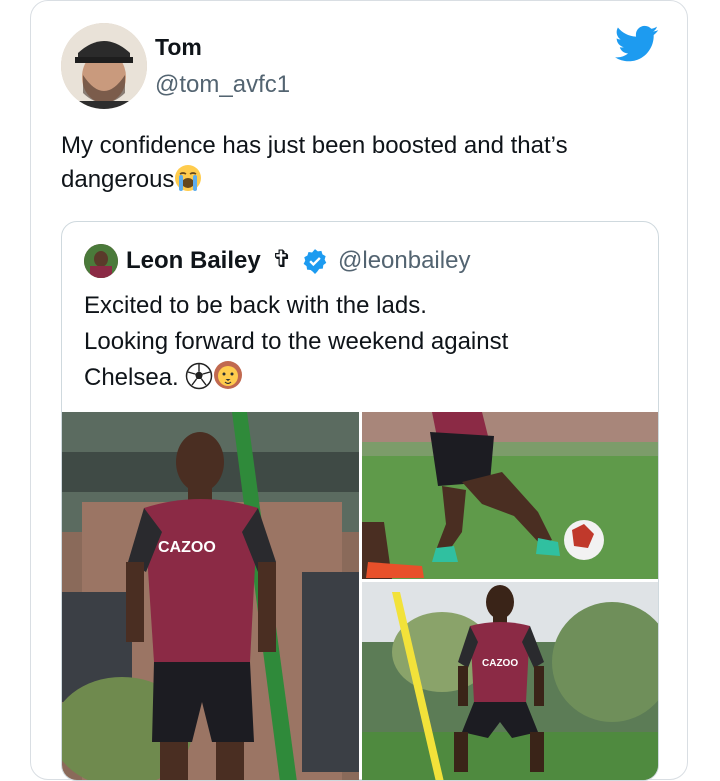  Describe the element at coordinates (637, 44) in the screenshot. I see `twitter-bird-icon` at that location.